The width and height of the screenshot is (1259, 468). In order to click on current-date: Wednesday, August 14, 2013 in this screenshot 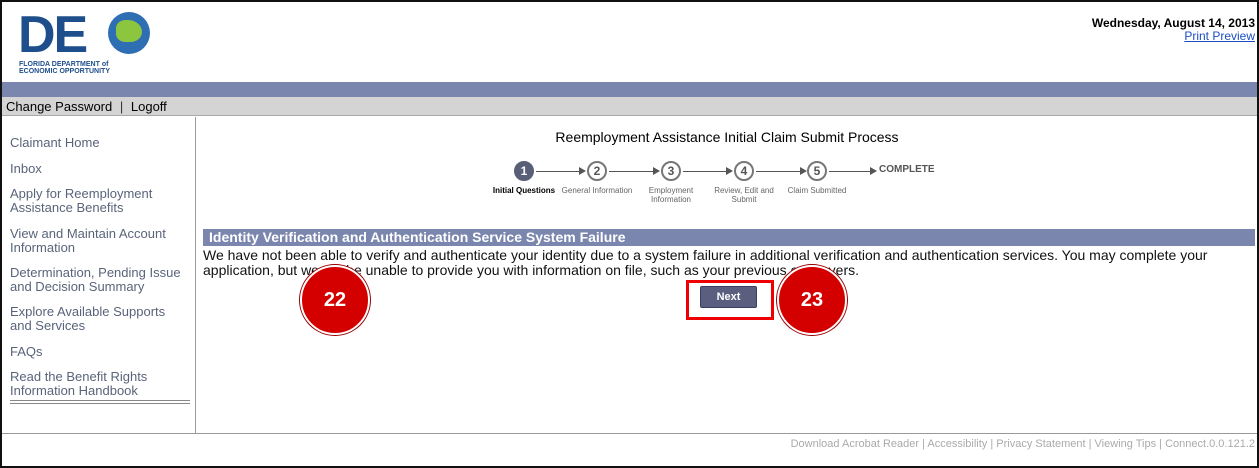, I will do `click(1173, 23)`.